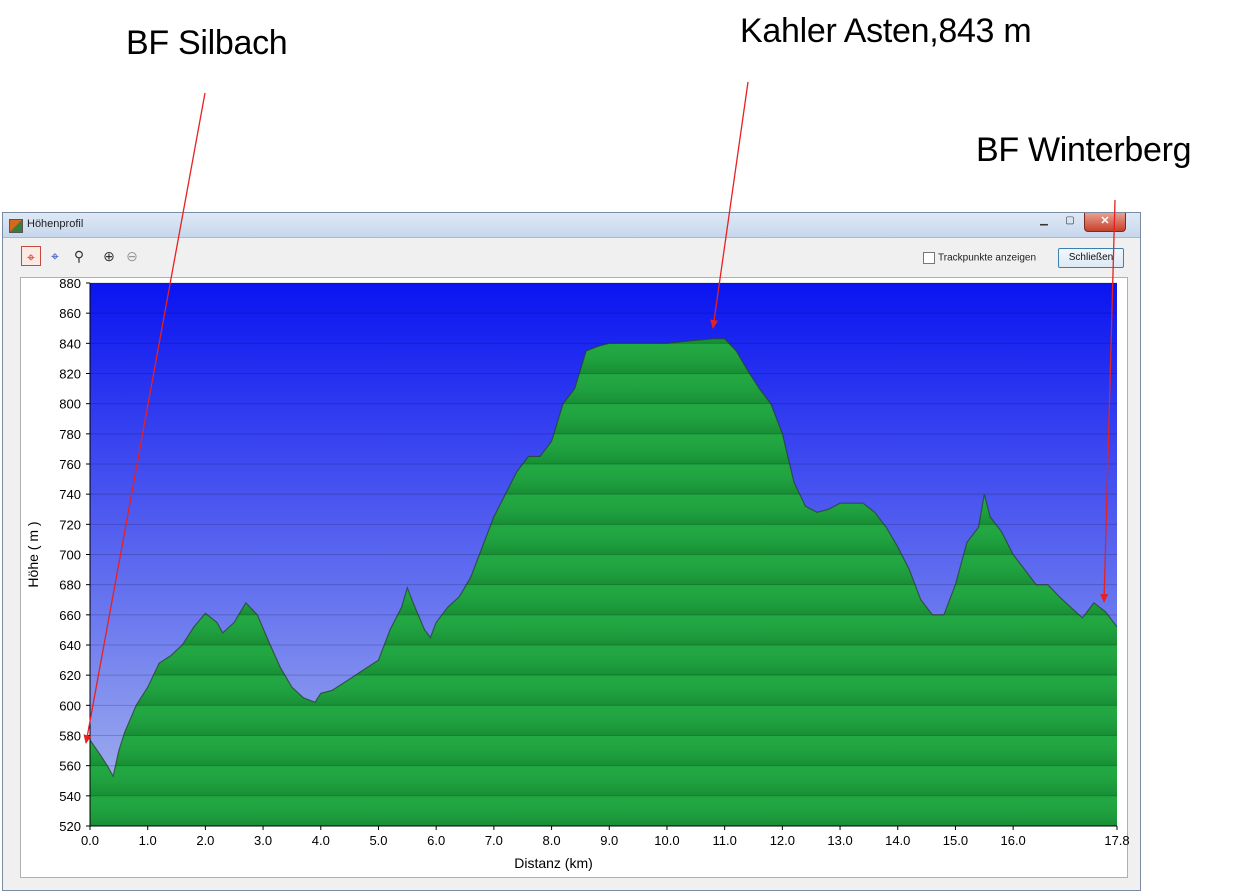 The image size is (1235, 891). I want to click on y-tick-label: 580, so click(70, 736).